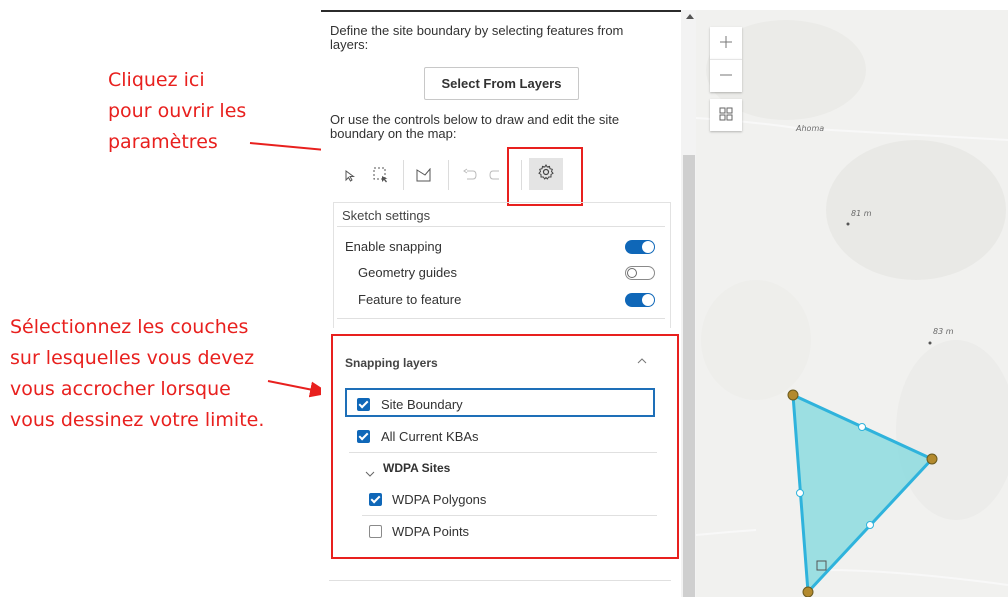 The width and height of the screenshot is (1008, 599). Describe the element at coordinates (689, 376) in the screenshot. I see `scrollbar-thumb` at that location.